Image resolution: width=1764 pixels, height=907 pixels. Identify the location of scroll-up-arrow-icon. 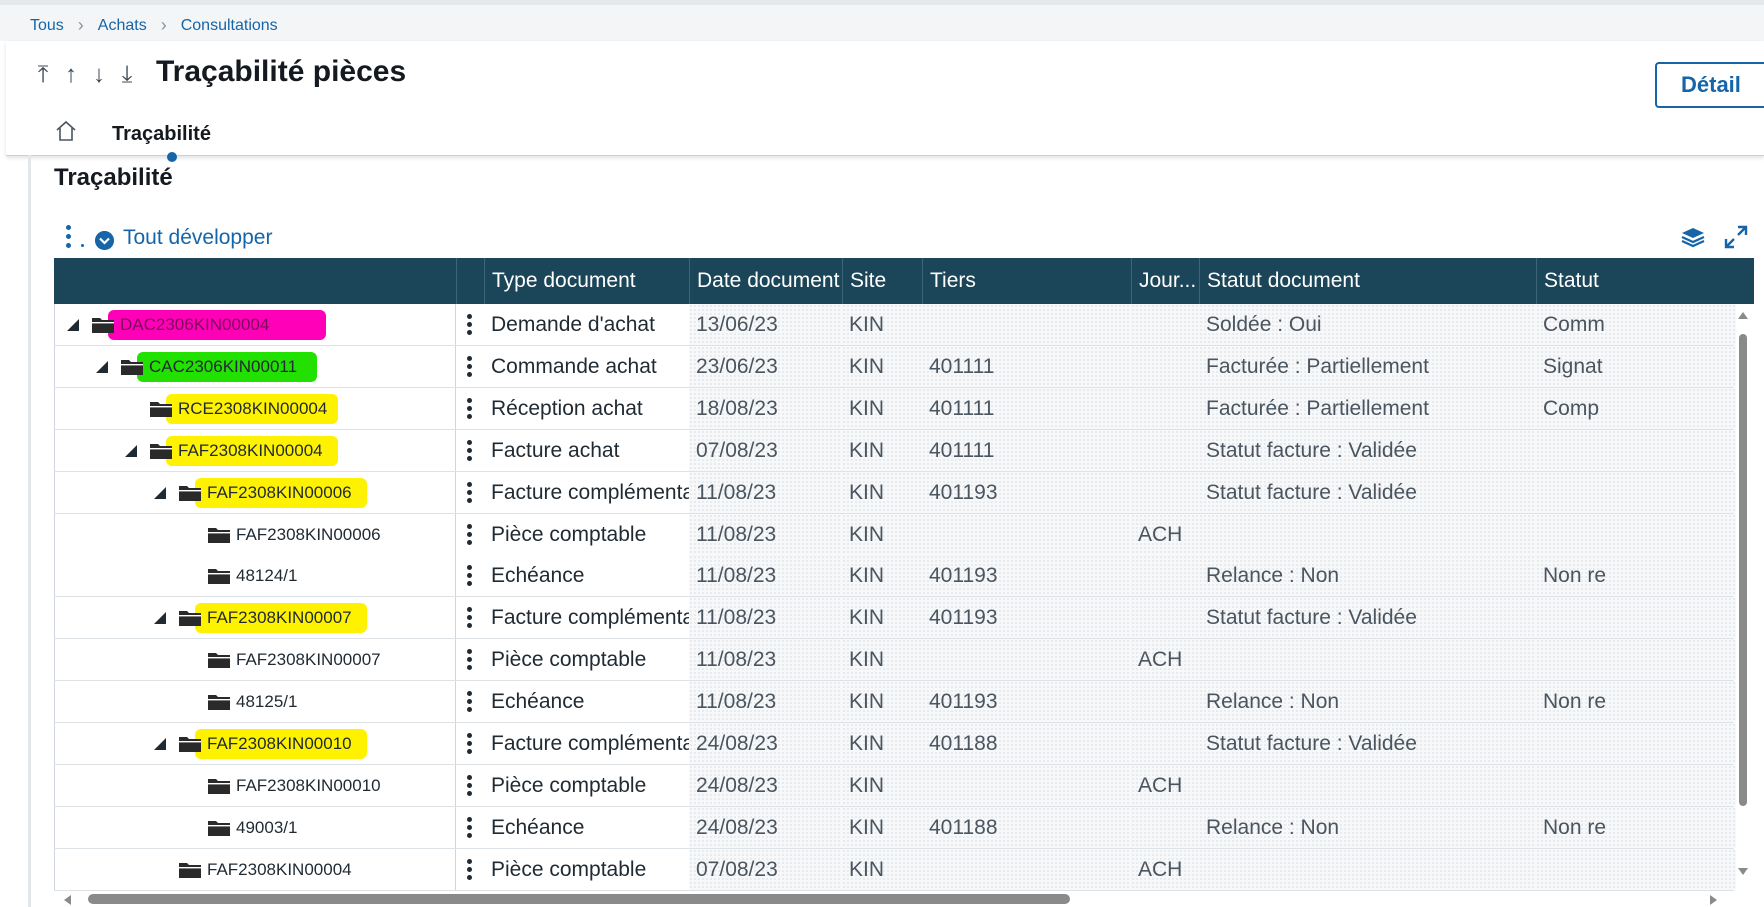
(1743, 315).